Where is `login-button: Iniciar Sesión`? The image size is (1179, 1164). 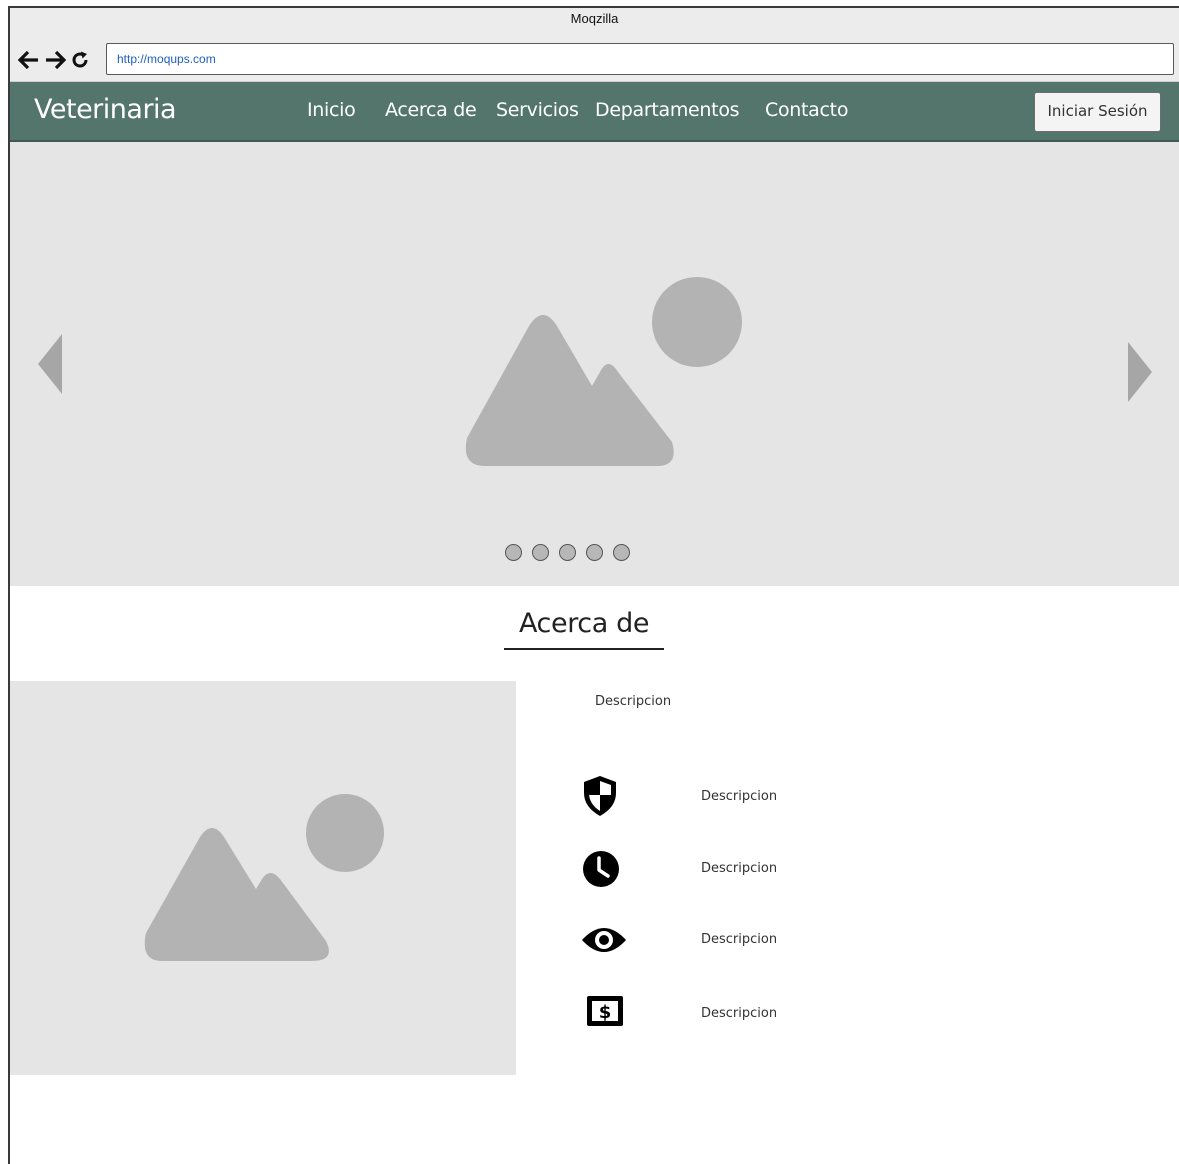 login-button: Iniciar Sesión is located at coordinates (1097, 112).